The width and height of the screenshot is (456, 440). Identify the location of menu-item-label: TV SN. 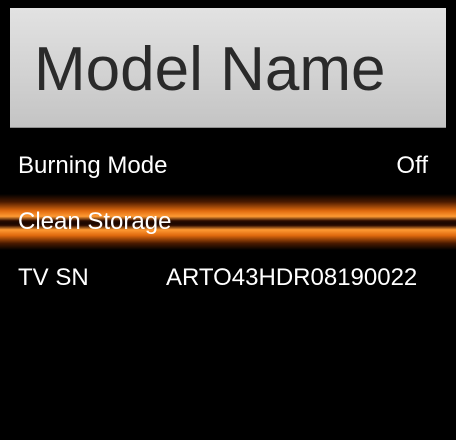
(53, 277).